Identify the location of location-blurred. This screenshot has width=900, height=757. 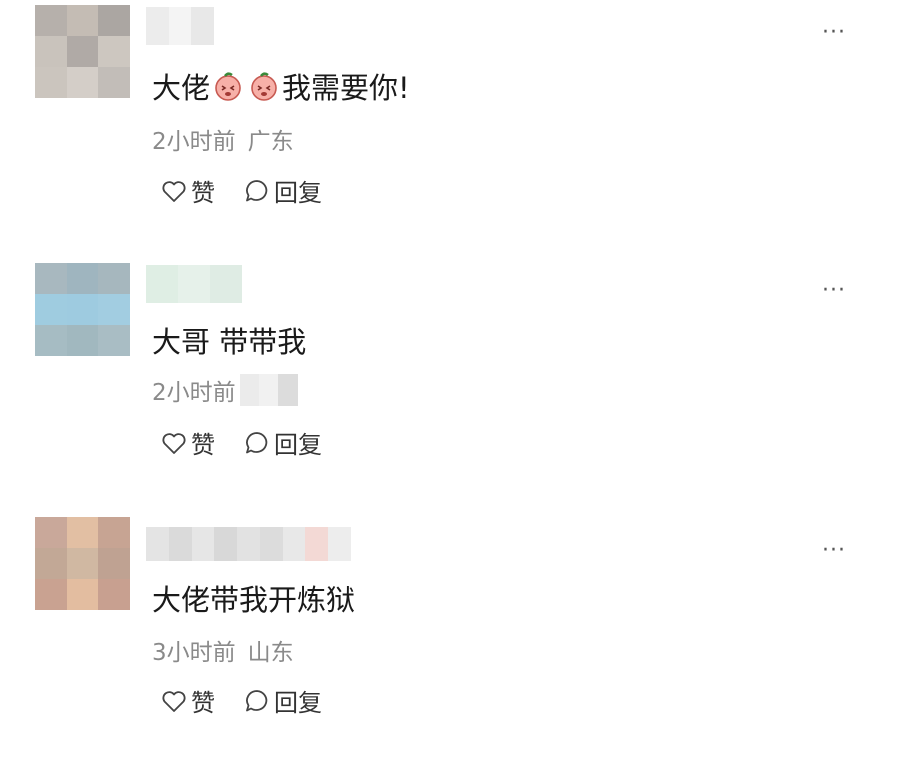
(268, 390).